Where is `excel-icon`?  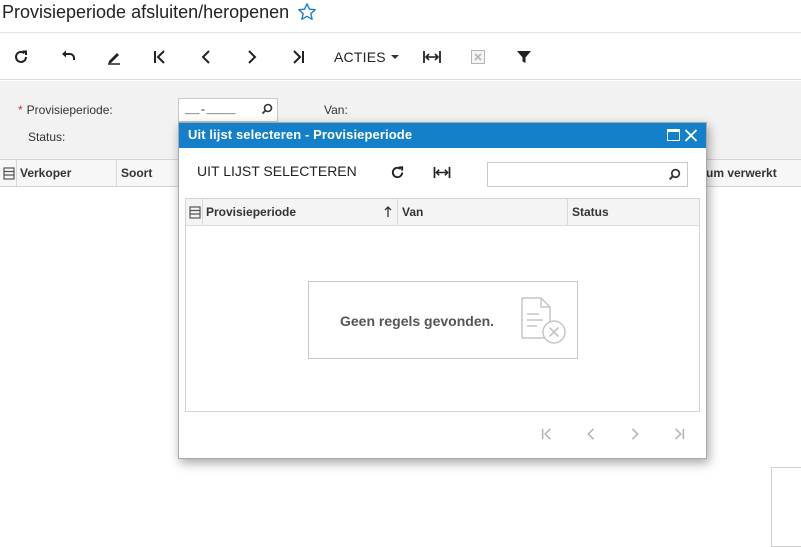
excel-icon is located at coordinates (478, 57).